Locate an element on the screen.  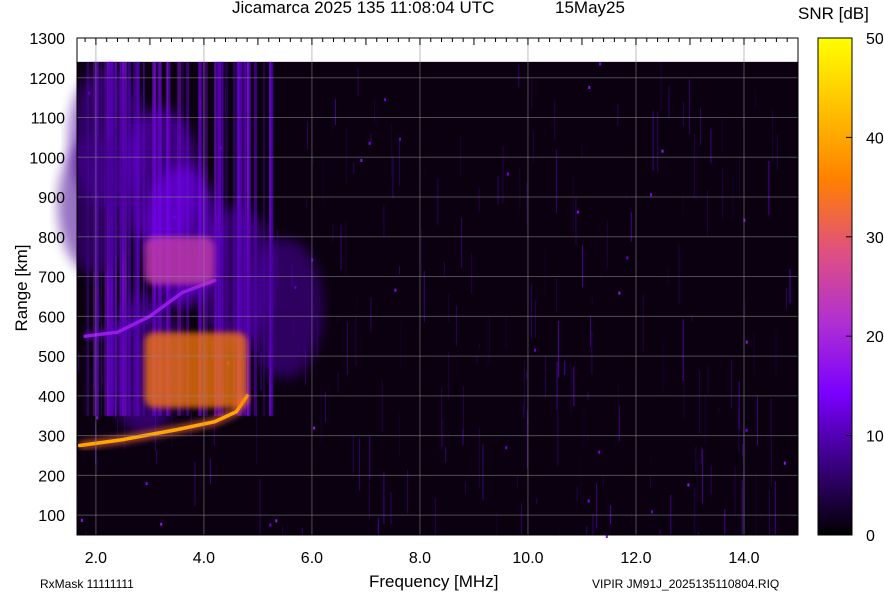
x-tick-label: 8.0 is located at coordinates (420, 558).